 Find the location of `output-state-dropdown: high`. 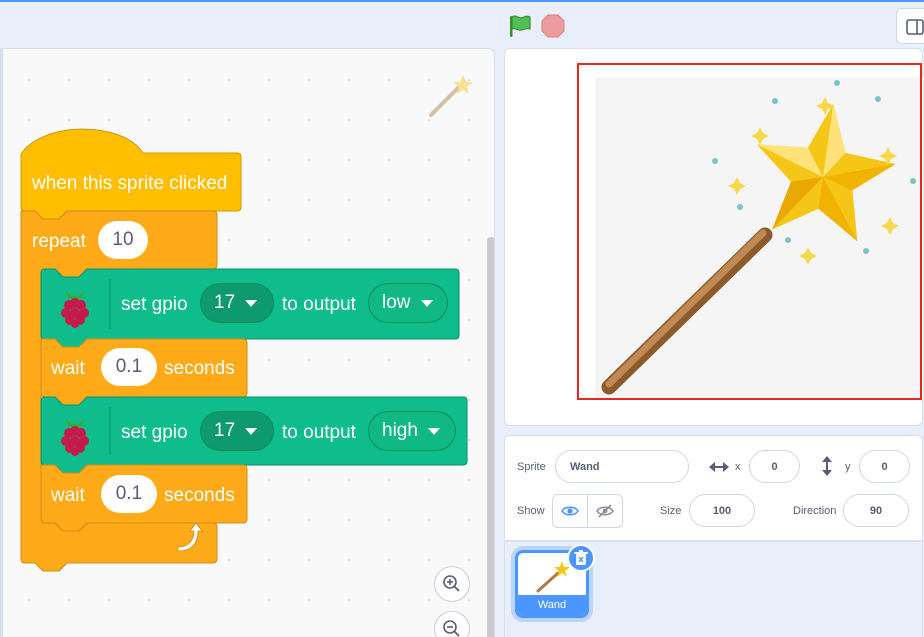

output-state-dropdown: high is located at coordinates (412, 431).